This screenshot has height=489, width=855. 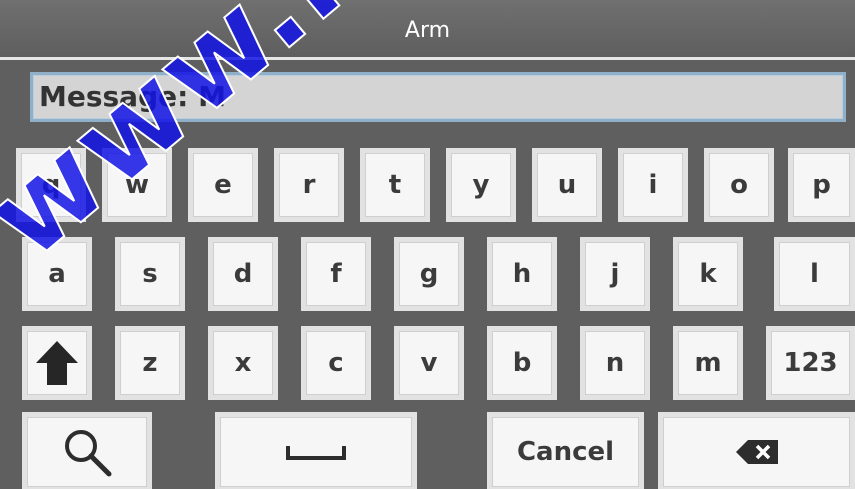 I want to click on key-n: n, so click(x=615, y=363).